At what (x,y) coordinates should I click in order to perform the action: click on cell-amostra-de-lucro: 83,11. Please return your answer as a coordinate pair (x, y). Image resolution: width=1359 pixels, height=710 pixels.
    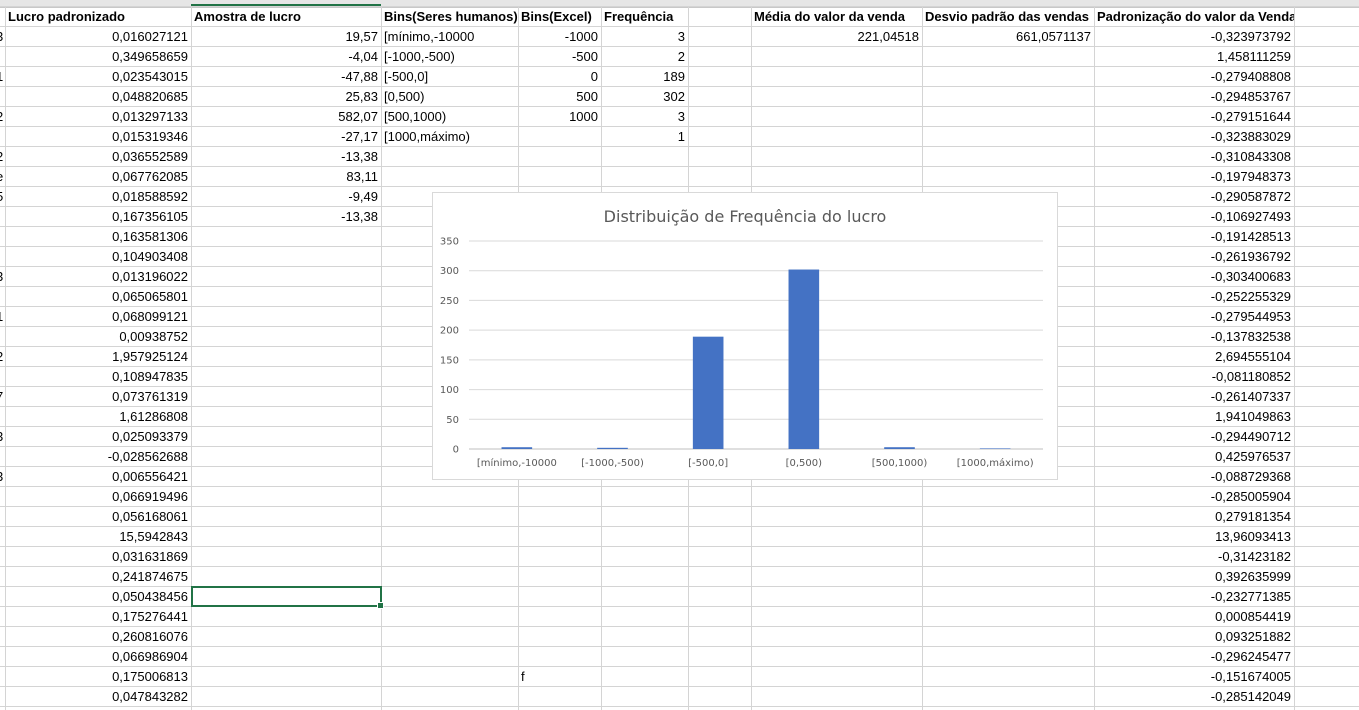
    Looking at the image, I should click on (286, 177).